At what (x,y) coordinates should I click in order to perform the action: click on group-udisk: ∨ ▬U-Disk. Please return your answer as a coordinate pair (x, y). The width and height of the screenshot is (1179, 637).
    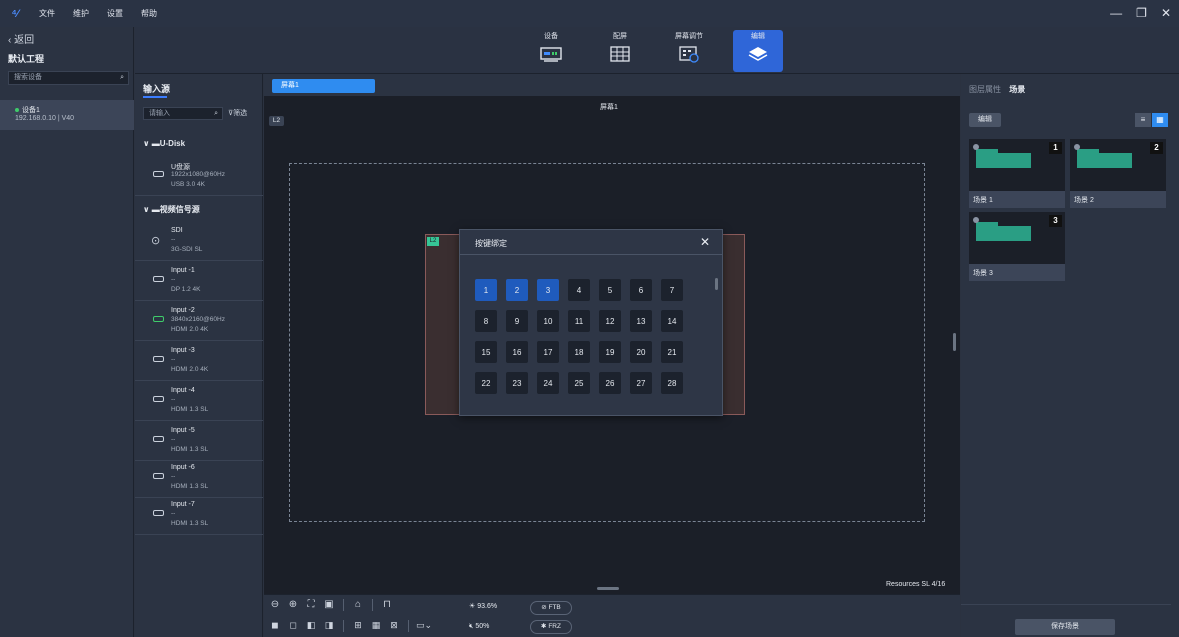
    Looking at the image, I should click on (164, 143).